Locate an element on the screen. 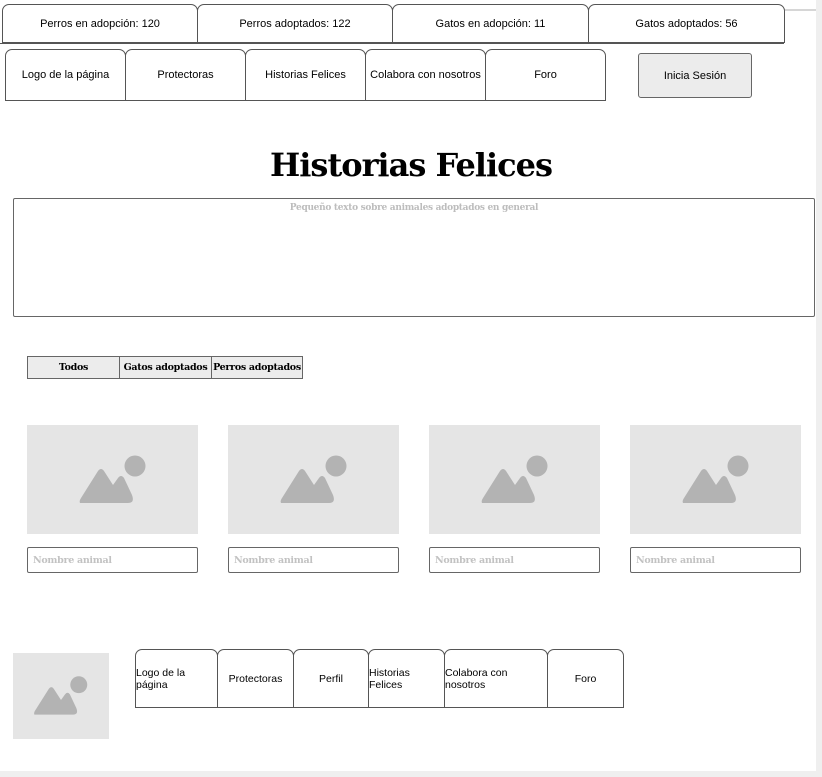 This screenshot has width=822, height=777. footer-logo is located at coordinates (61, 696).